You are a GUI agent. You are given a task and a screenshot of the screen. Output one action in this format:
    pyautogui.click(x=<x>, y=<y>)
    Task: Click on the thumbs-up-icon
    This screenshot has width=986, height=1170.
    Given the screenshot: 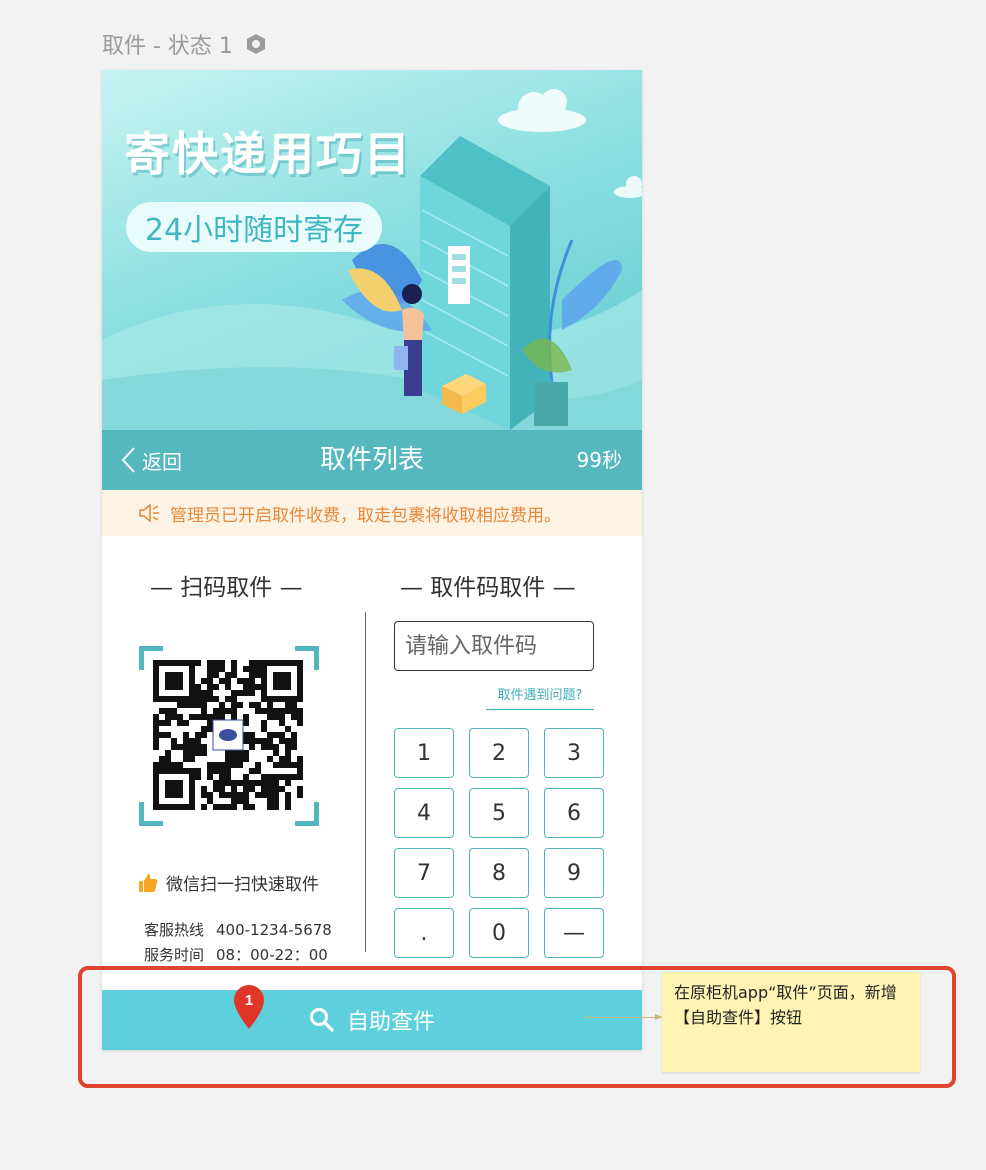 What is the action you would take?
    pyautogui.click(x=148, y=882)
    